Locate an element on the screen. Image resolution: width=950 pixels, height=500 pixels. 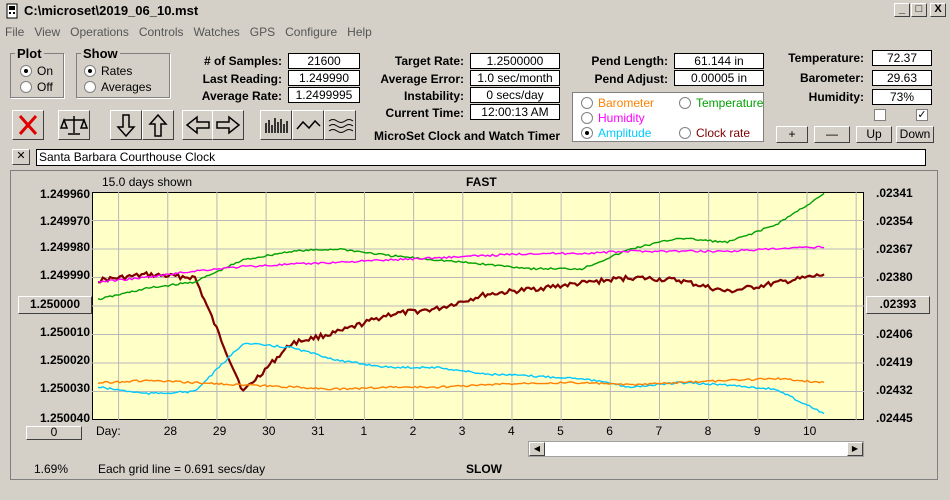
target-rate-field: 1.2500000 is located at coordinates (515, 61).